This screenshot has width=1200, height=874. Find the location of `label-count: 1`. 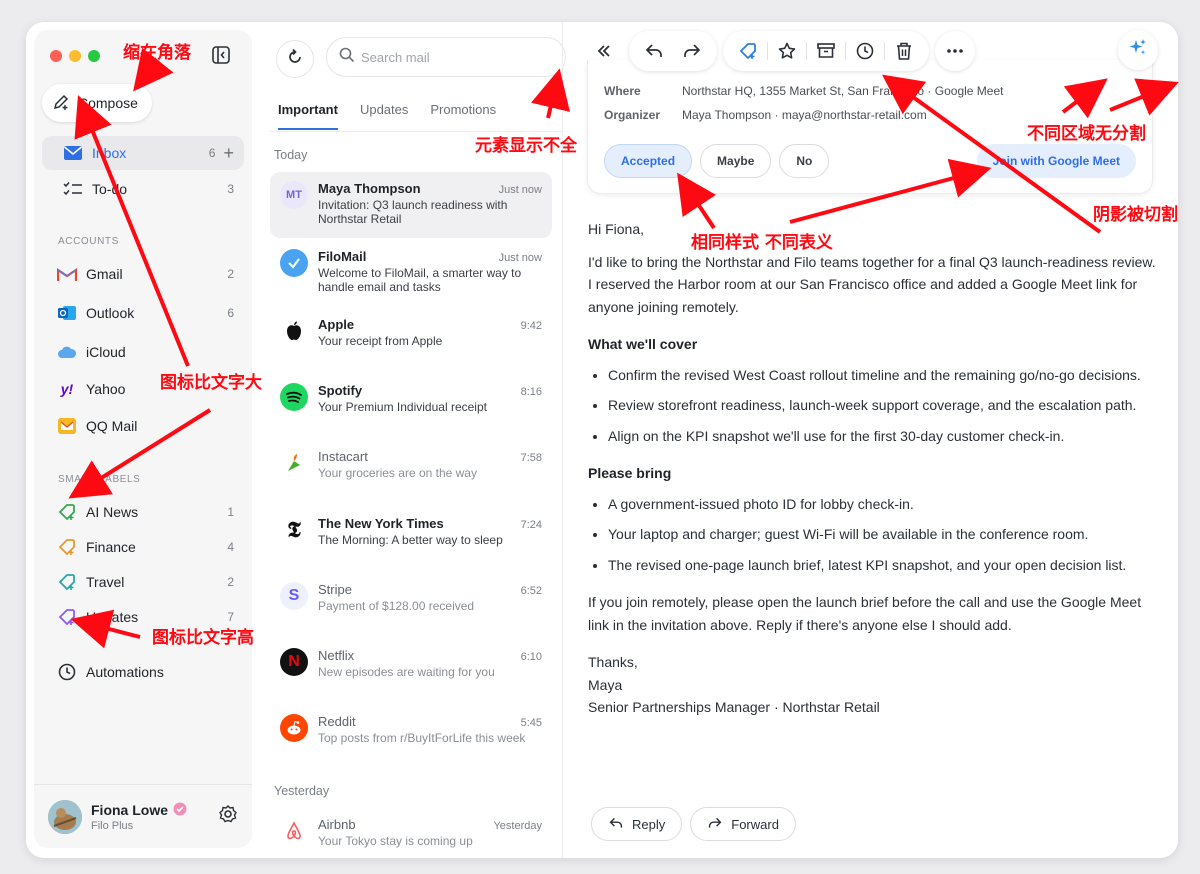

label-count: 1 is located at coordinates (230, 512).